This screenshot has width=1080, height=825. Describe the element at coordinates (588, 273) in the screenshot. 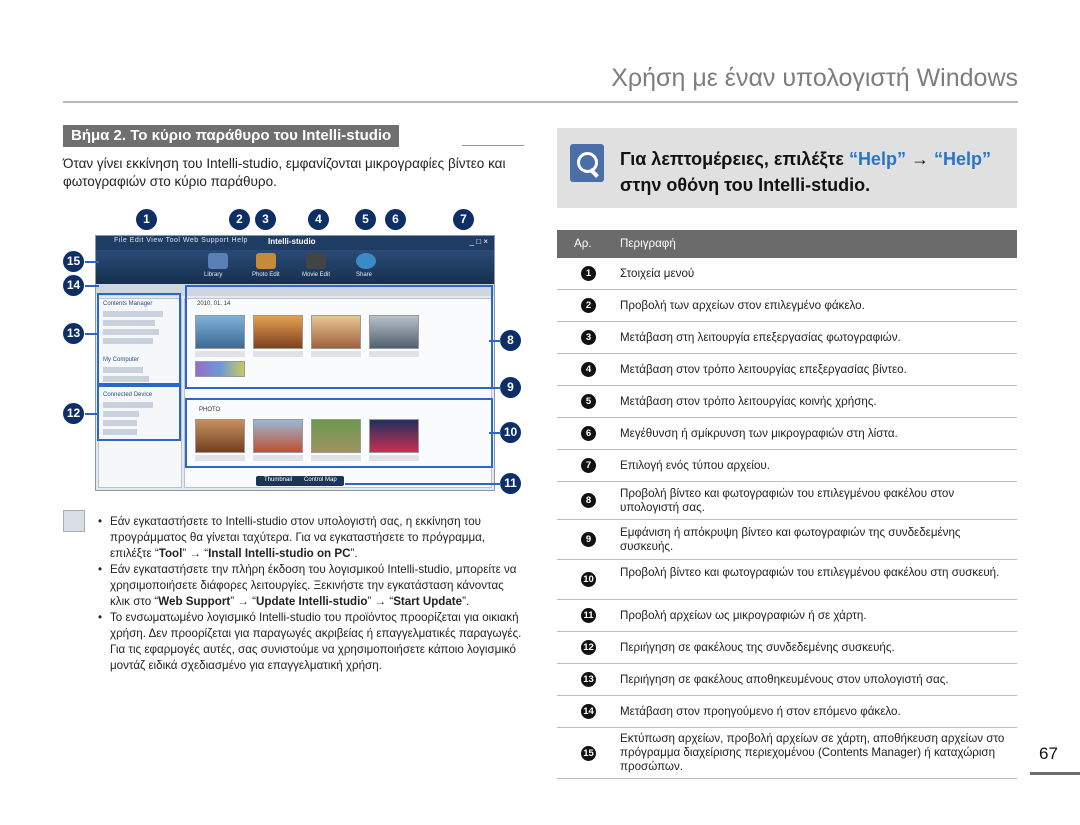

I see `row-number: 1` at that location.